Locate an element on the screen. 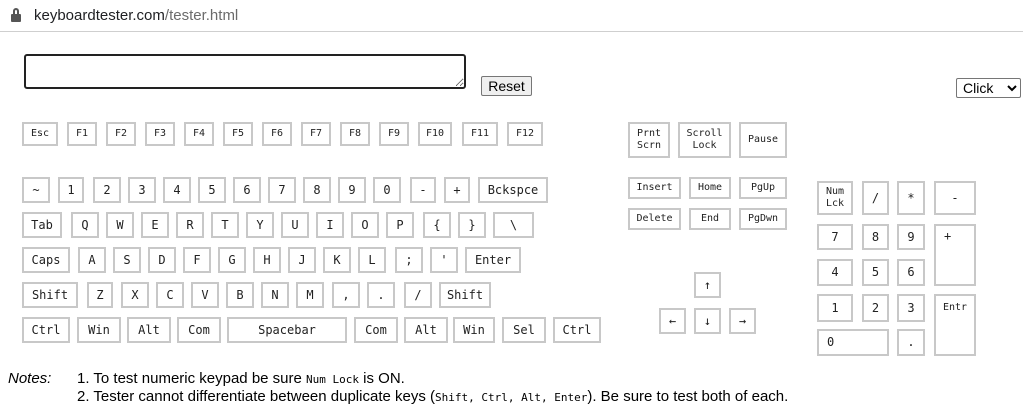 Image resolution: width=1023 pixels, height=414 pixels. key-num-plus: + is located at coordinates (955, 255).